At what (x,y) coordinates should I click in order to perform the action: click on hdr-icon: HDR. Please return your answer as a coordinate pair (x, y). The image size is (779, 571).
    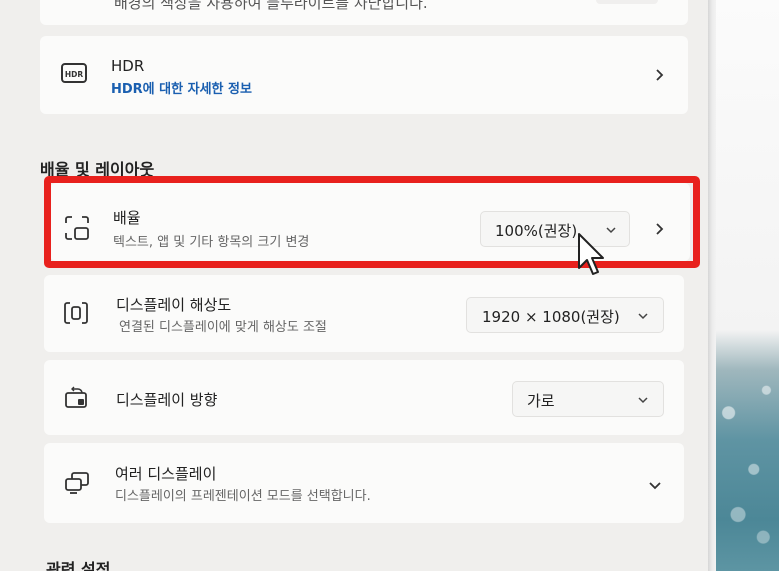
    Looking at the image, I should click on (74, 73).